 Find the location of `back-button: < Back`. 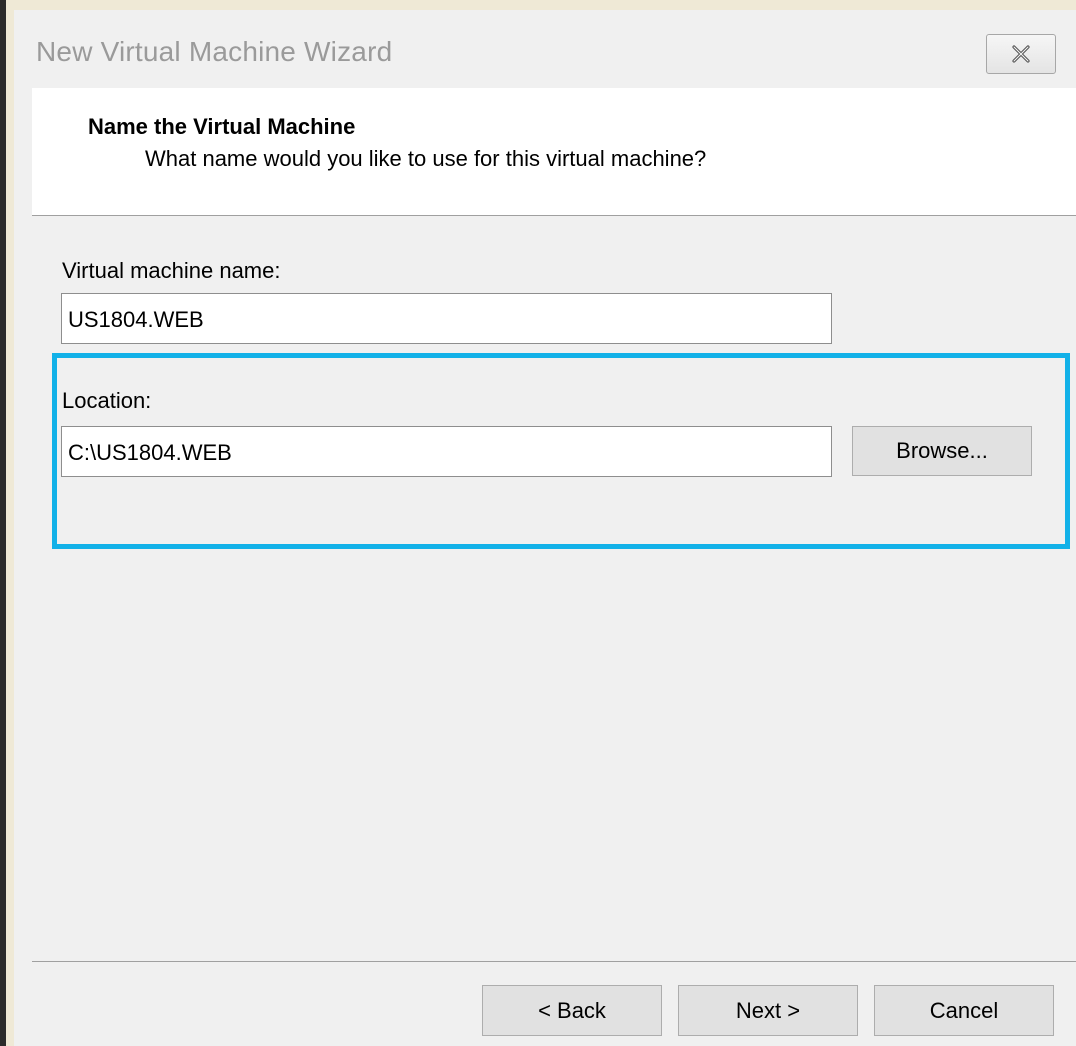

back-button: < Back is located at coordinates (572, 1010).